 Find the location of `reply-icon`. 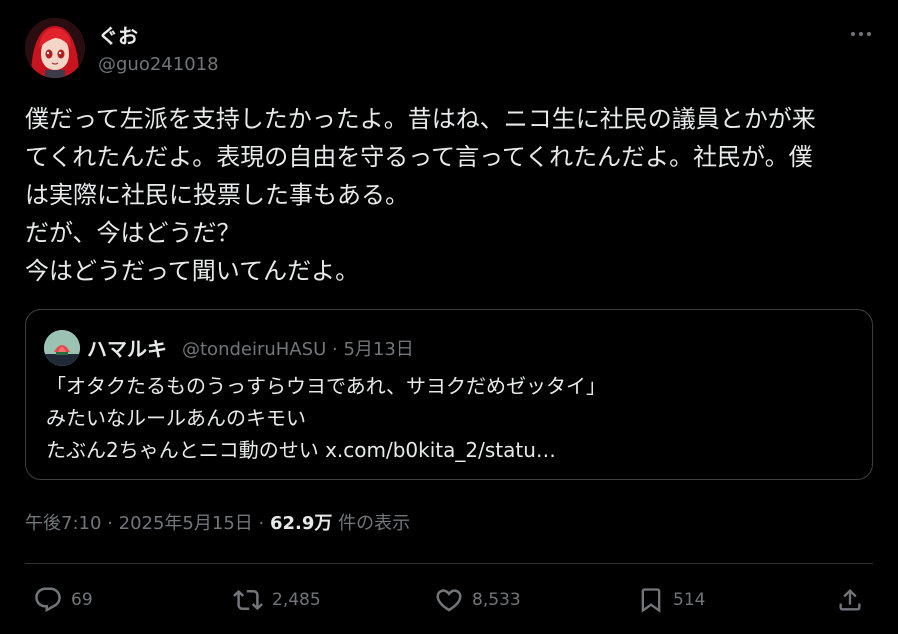

reply-icon is located at coordinates (48, 600).